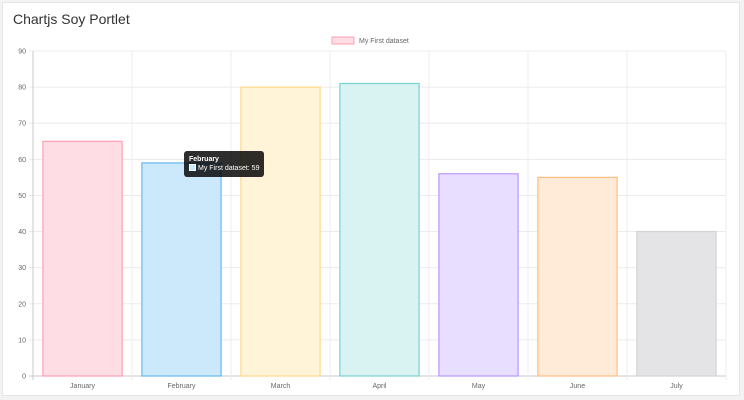 The image size is (744, 400). Describe the element at coordinates (478, 275) in the screenshot. I see `bar-may` at that location.